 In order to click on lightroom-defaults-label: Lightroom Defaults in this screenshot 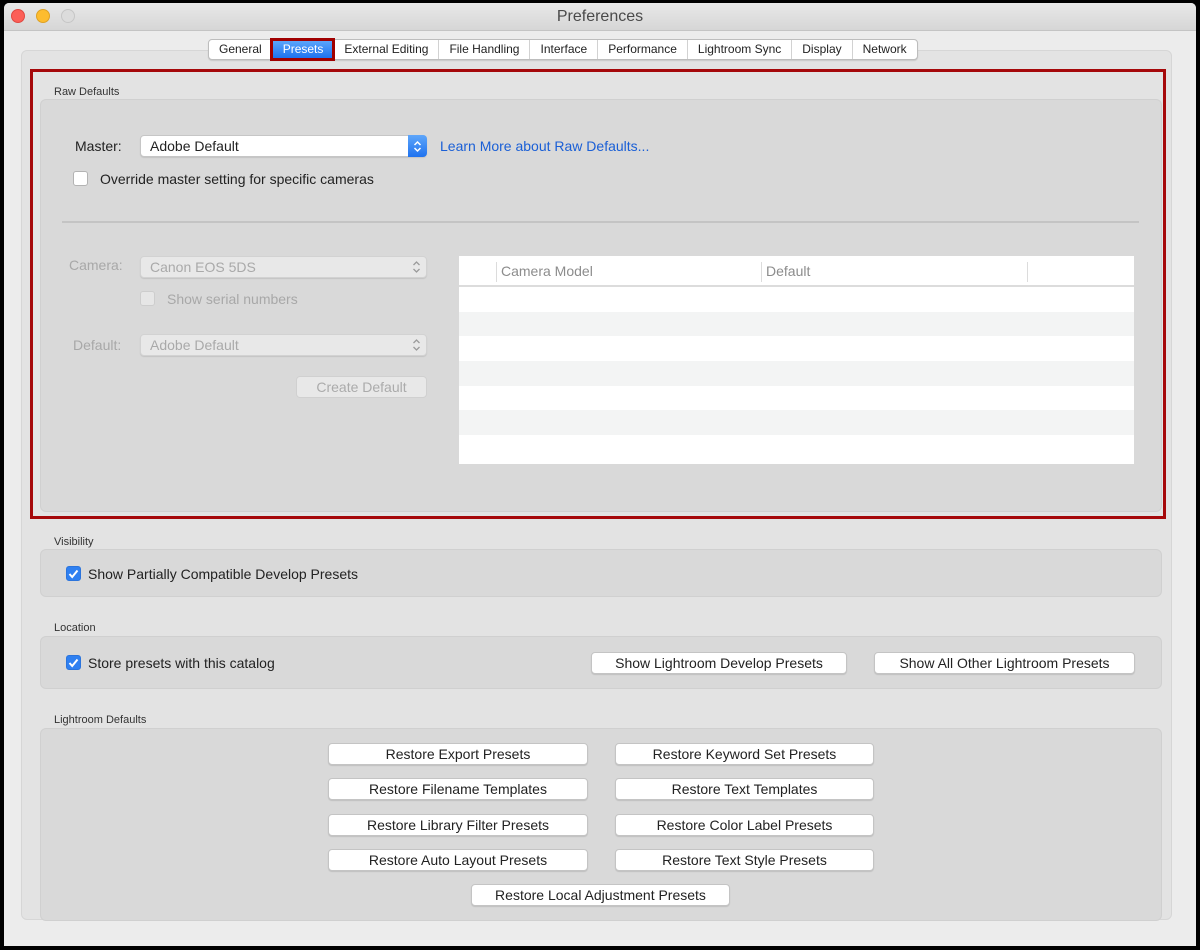, I will do `click(100, 720)`.